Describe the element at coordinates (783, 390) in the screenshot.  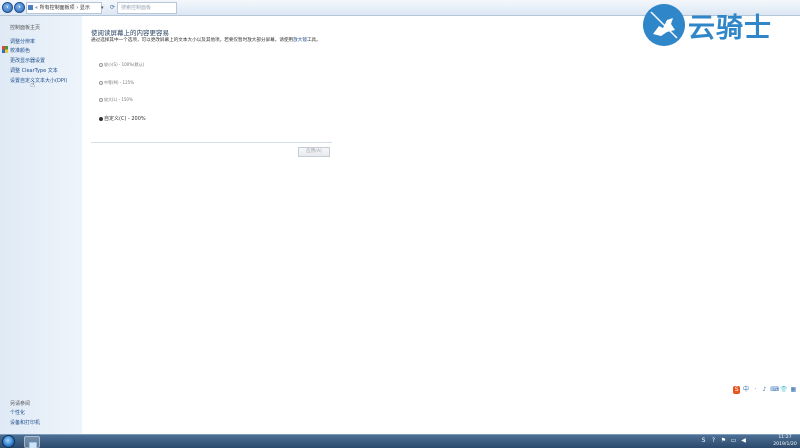
I see `ime-skin-icon: 👕` at that location.